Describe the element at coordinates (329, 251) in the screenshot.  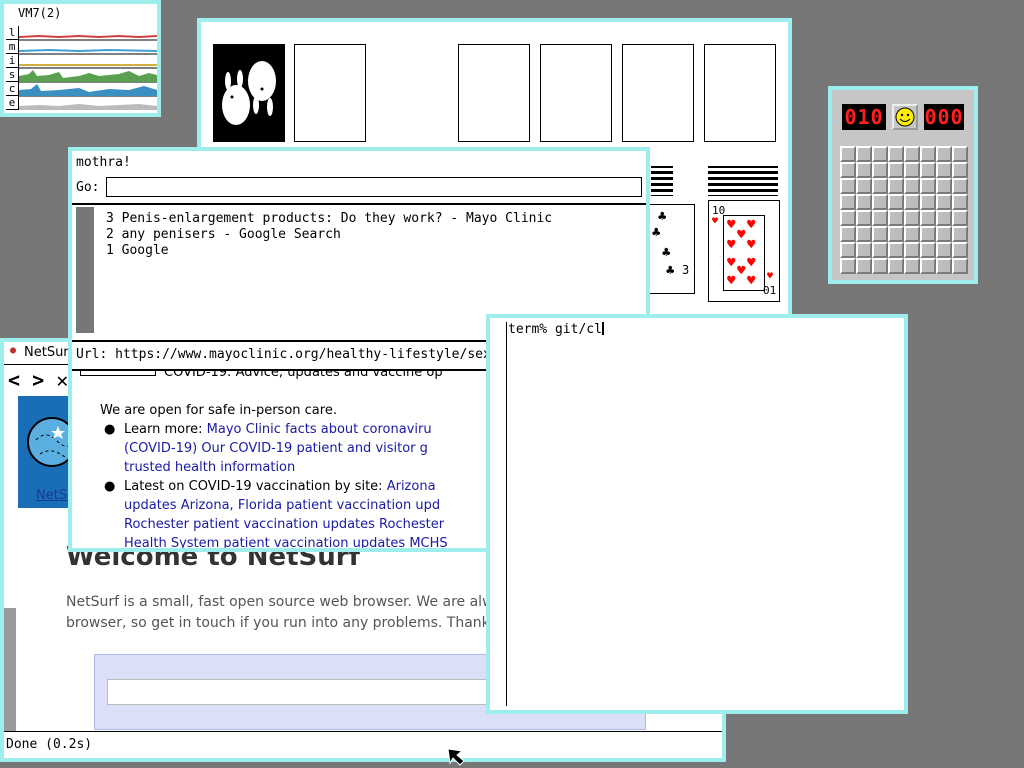
I see `history-item: 1 Google` at that location.